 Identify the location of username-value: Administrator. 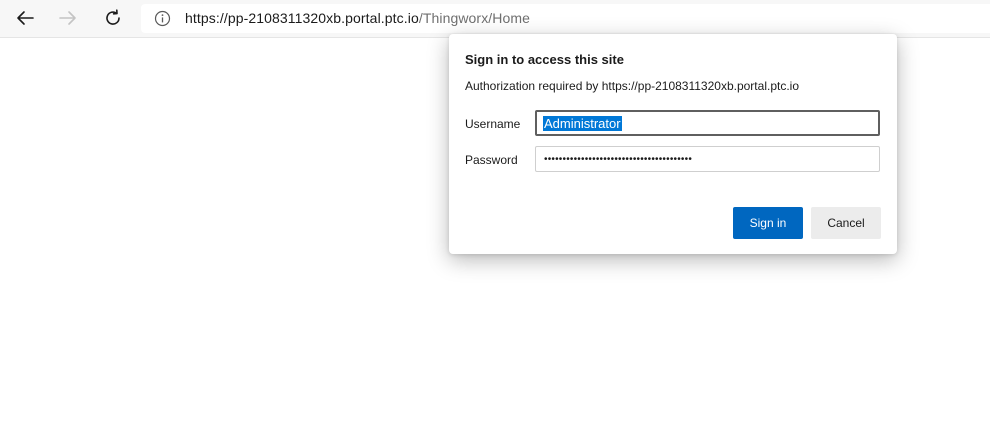
(582, 123).